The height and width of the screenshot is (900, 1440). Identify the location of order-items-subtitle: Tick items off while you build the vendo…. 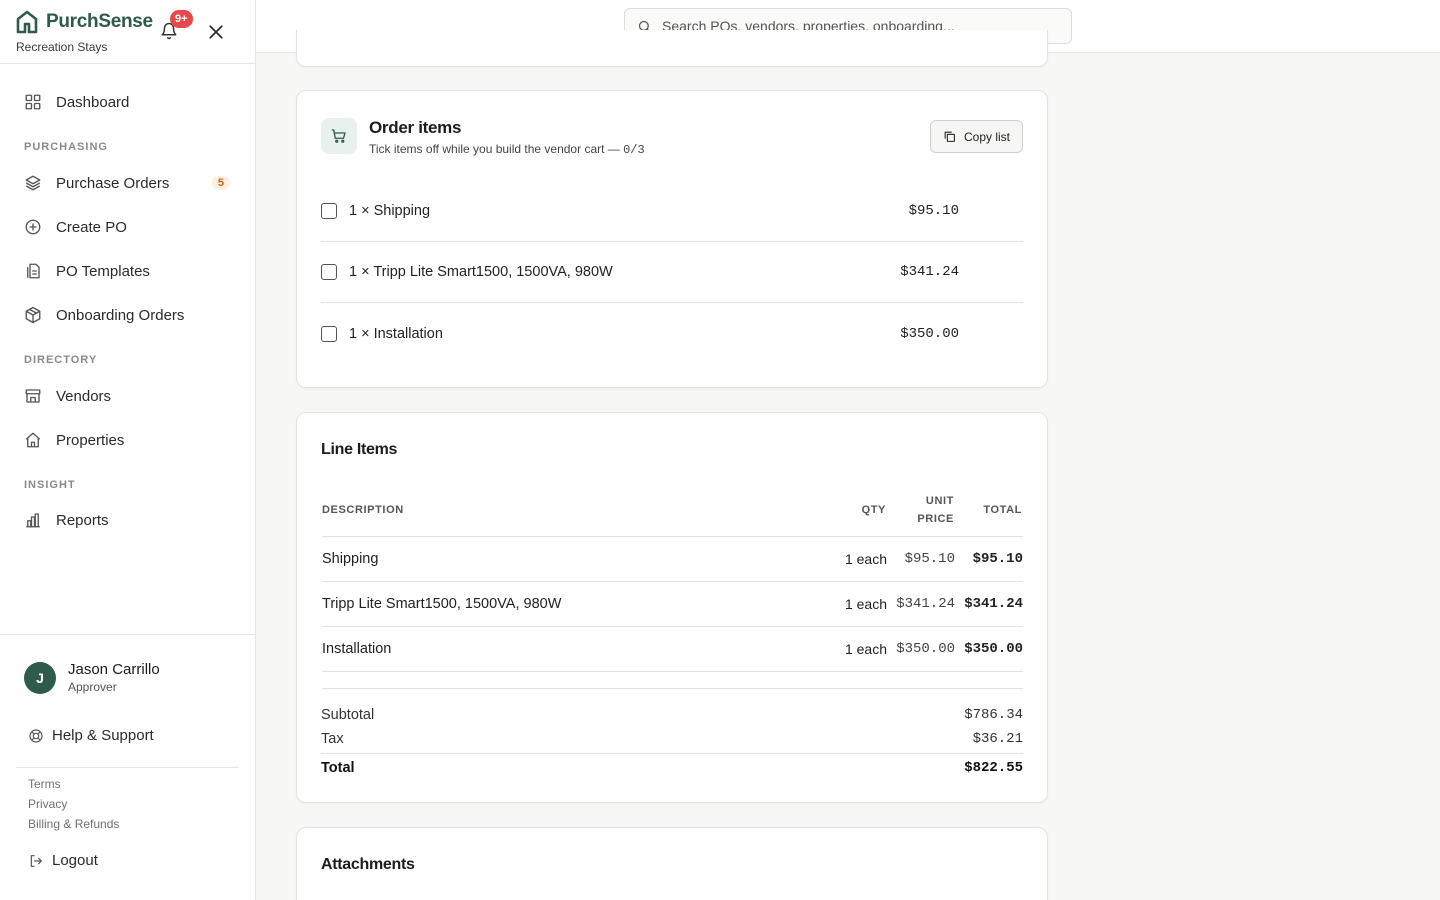
(507, 149).